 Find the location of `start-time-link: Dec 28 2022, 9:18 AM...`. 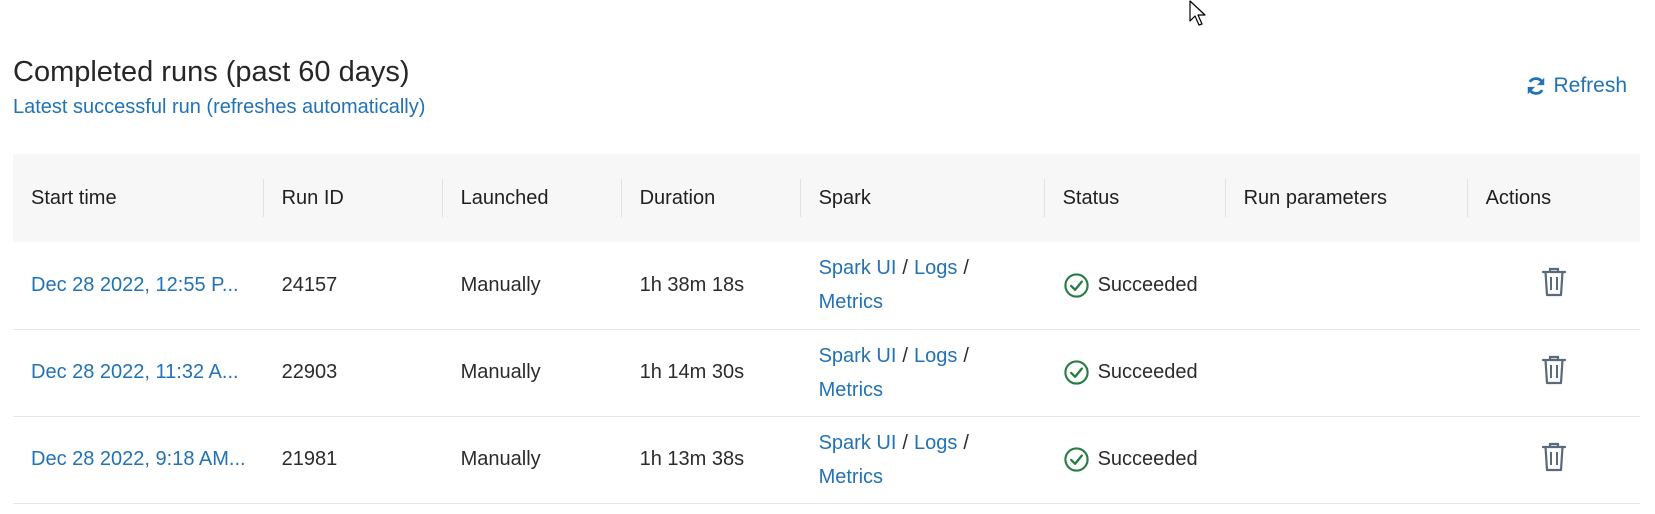

start-time-link: Dec 28 2022, 9:18 AM... is located at coordinates (138, 459).